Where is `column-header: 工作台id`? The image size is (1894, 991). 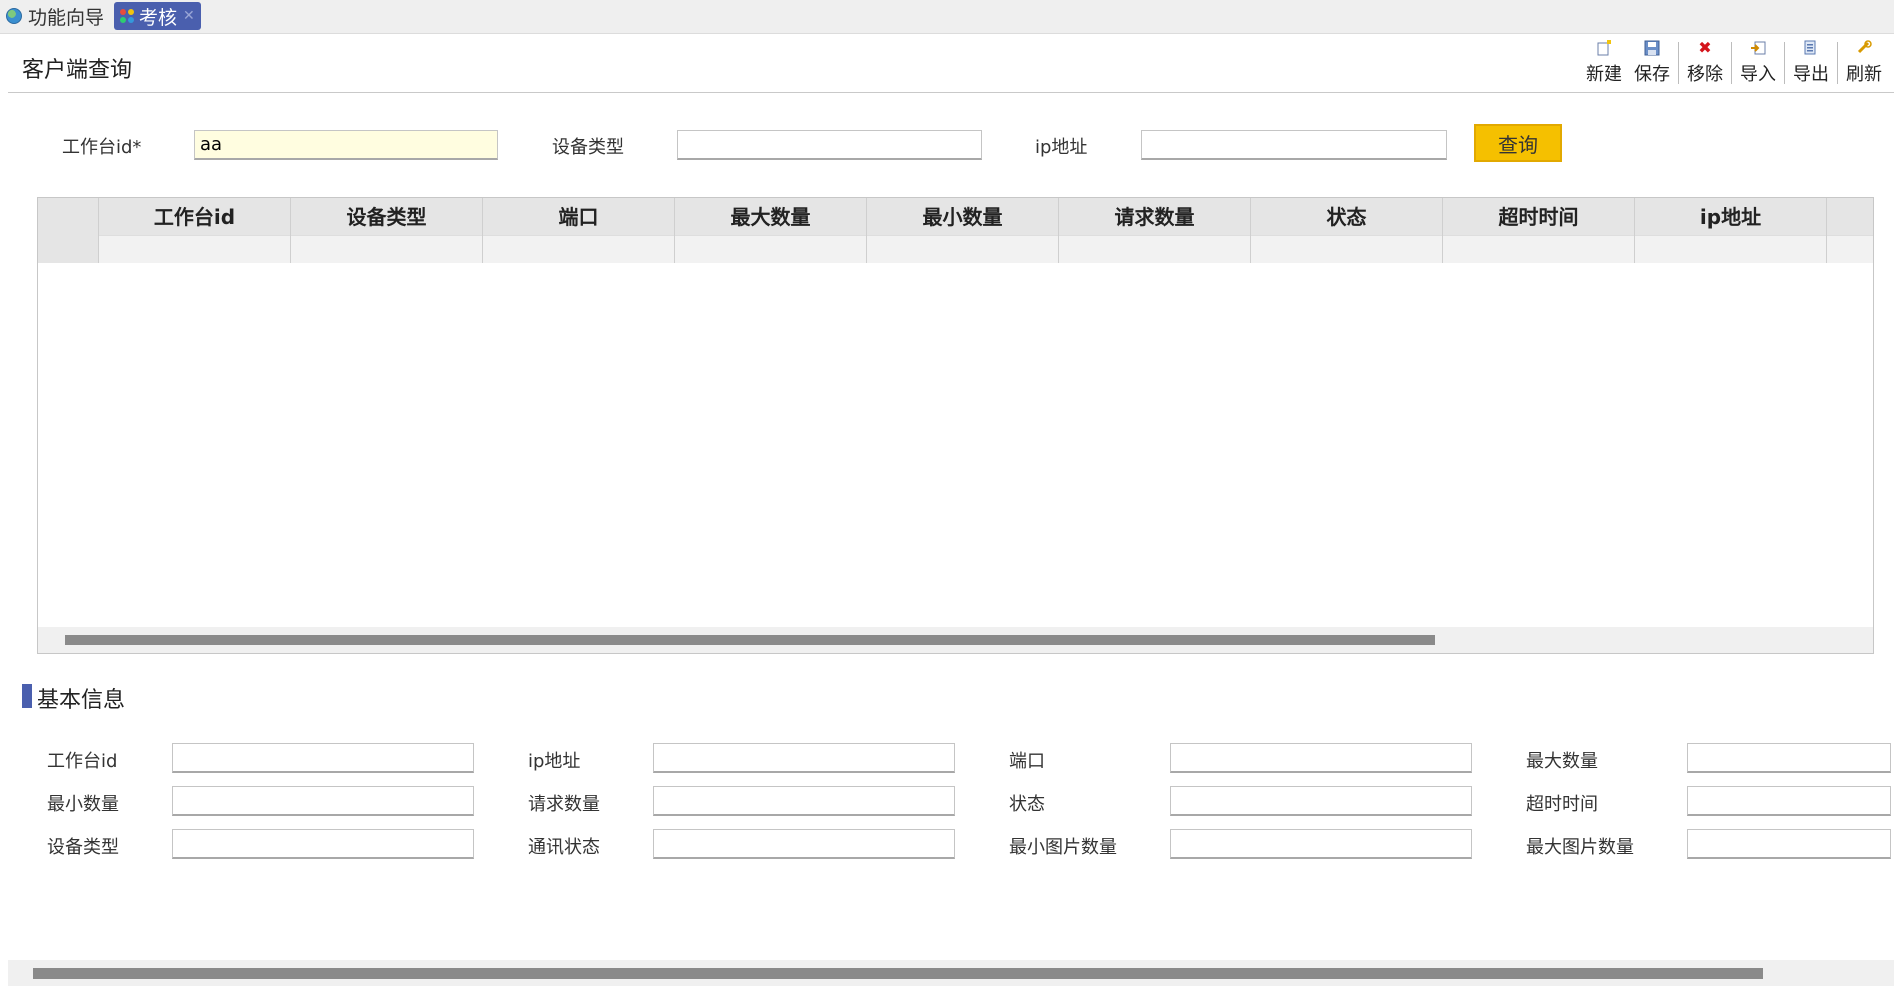 column-header: 工作台id is located at coordinates (195, 230).